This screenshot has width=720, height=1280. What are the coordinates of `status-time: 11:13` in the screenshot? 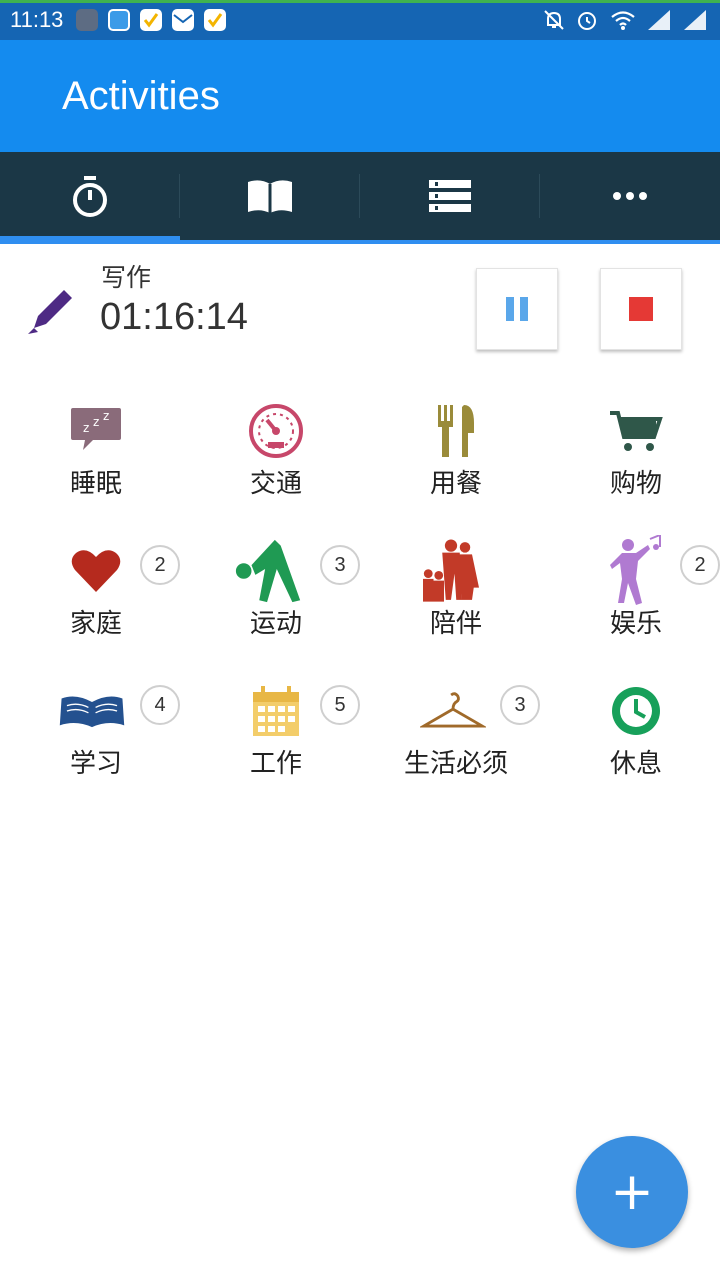 It's located at (37, 19).